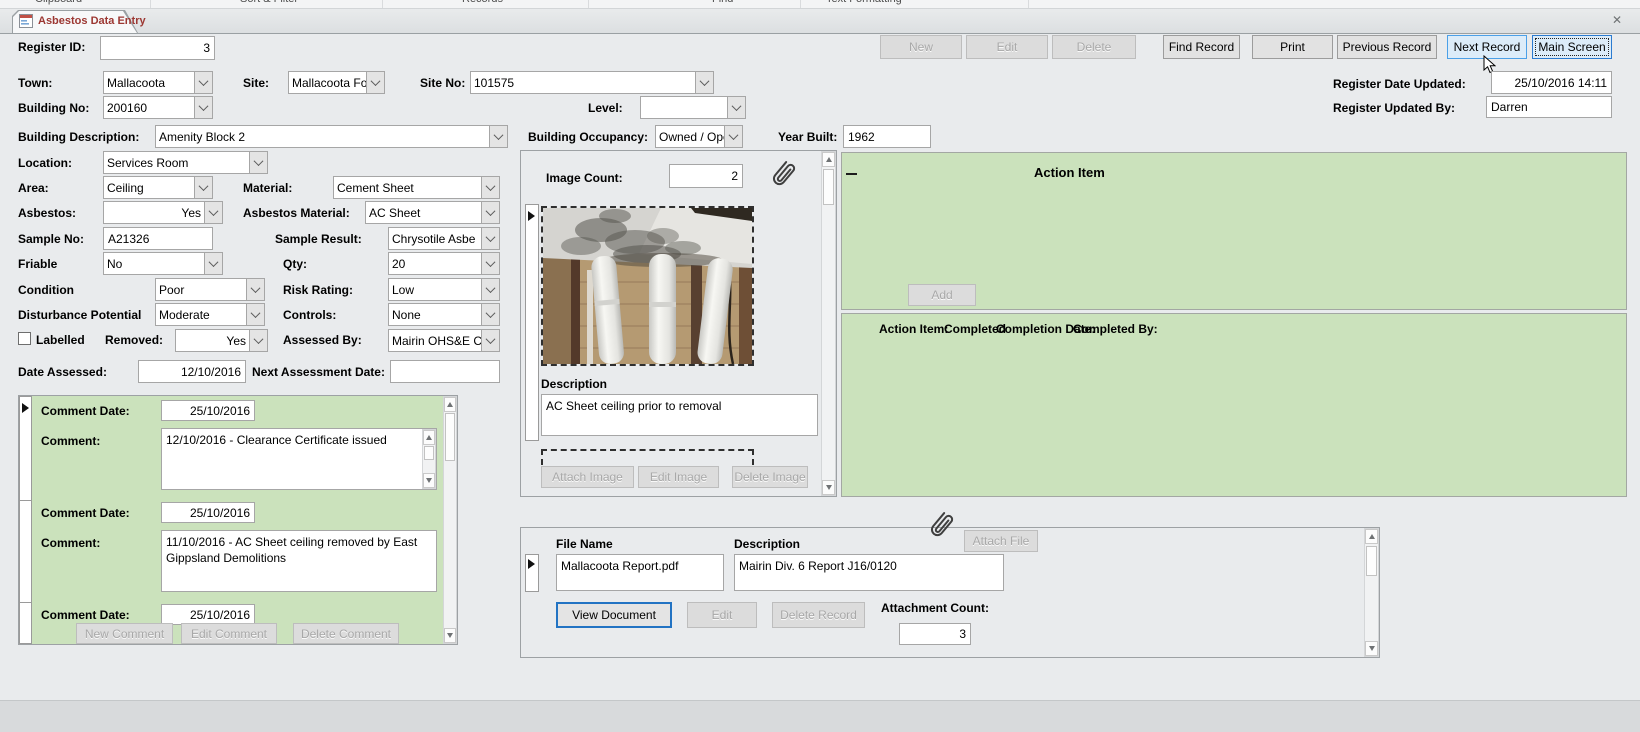 The width and height of the screenshot is (1640, 732). I want to click on asbestos-label: Asbestos:, so click(47, 213).